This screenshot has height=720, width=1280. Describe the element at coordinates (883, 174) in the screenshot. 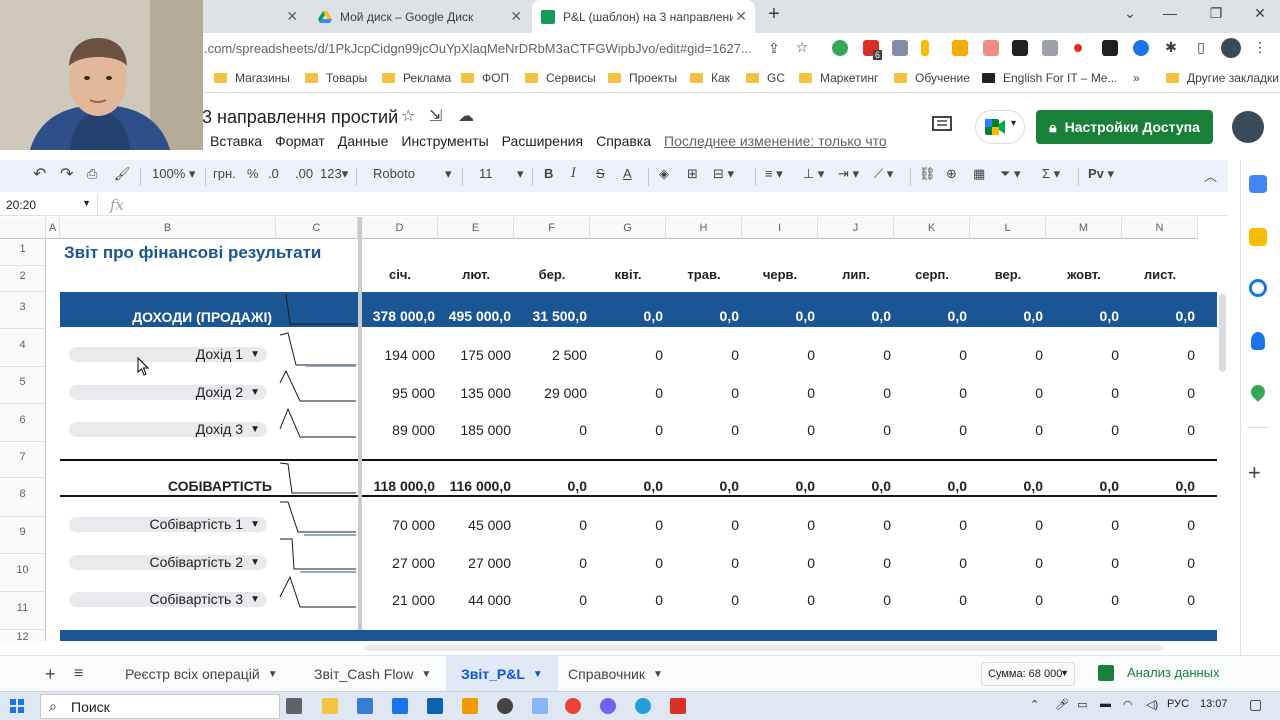

I see `text-rotate-icon: ⟋ ▾` at that location.